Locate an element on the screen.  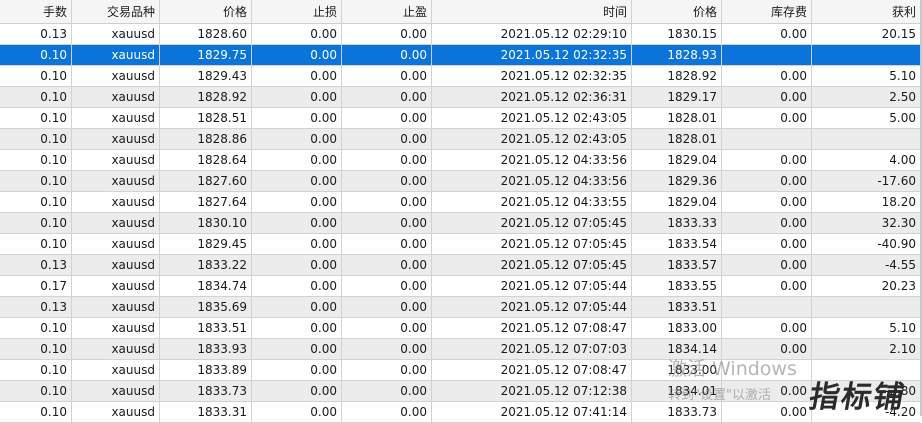
cell-price: 1833.93 is located at coordinates (206, 349).